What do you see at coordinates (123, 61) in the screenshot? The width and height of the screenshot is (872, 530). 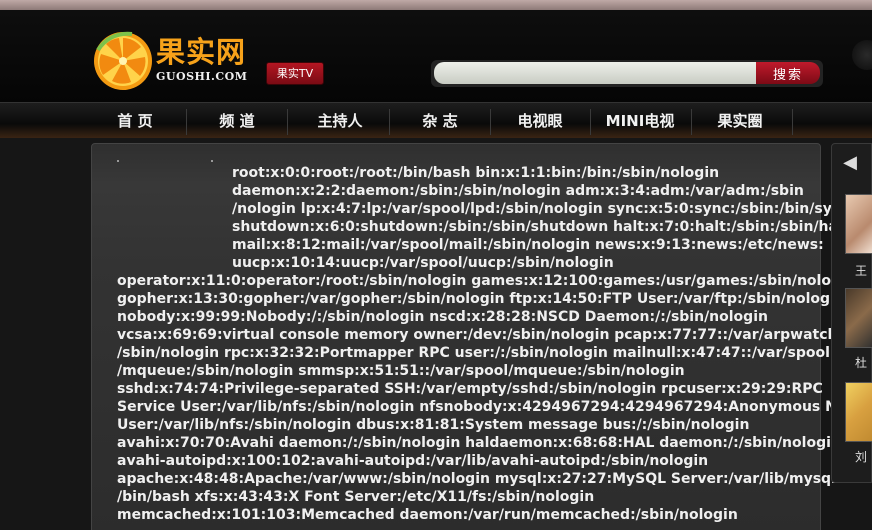 I see `orange-logo-icon` at bounding box center [123, 61].